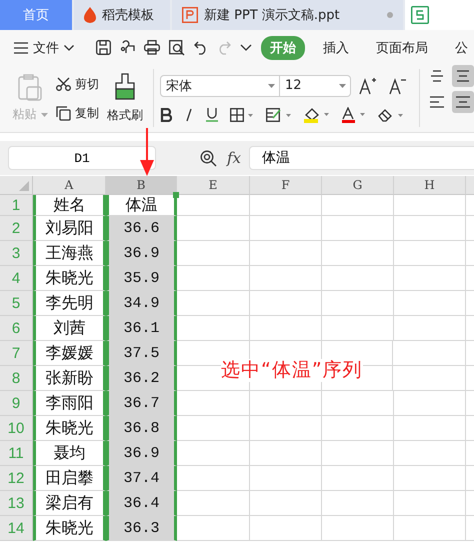 This screenshot has width=474, height=545. I want to click on format-painter-button: 格式刷, so click(125, 98).